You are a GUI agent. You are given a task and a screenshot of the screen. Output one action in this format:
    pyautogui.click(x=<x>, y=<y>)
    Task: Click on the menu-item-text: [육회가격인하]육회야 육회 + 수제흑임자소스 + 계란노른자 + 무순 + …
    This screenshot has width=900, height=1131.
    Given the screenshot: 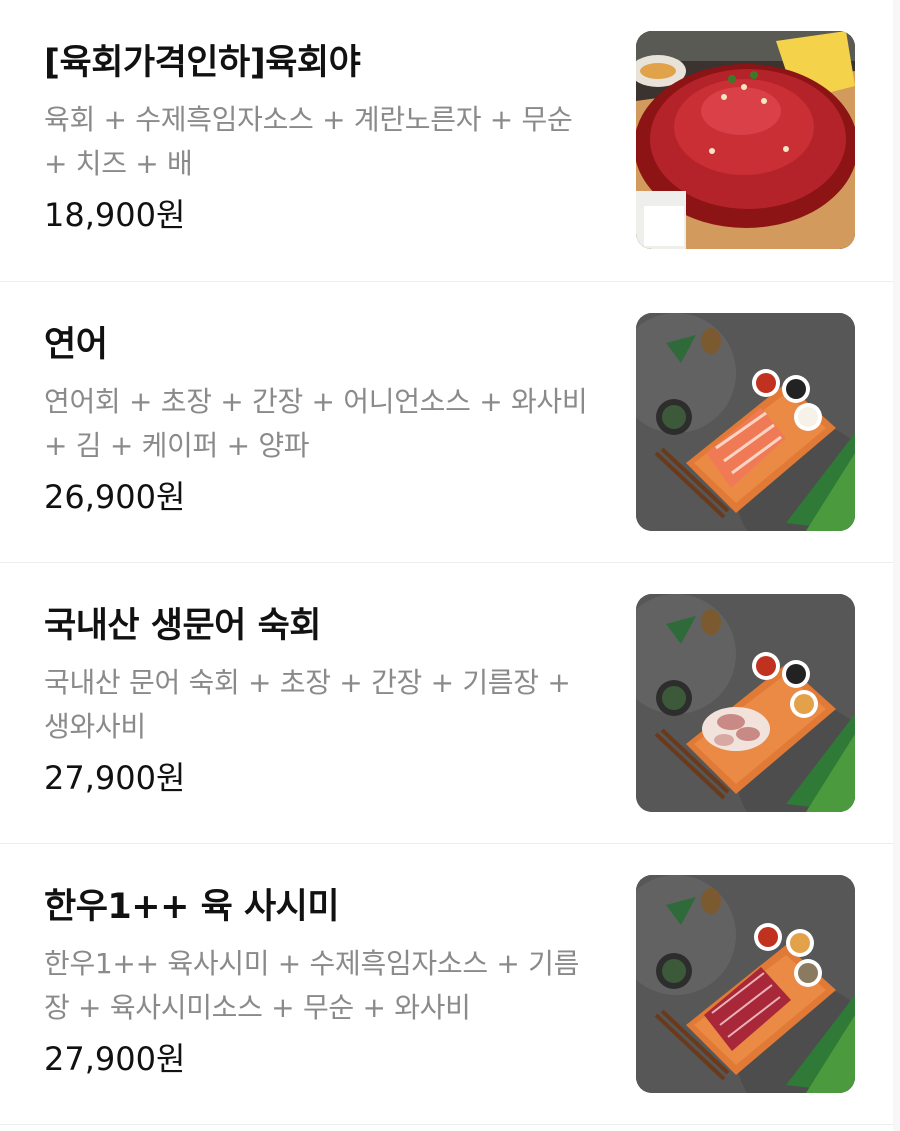 What is the action you would take?
    pyautogui.click(x=326, y=139)
    